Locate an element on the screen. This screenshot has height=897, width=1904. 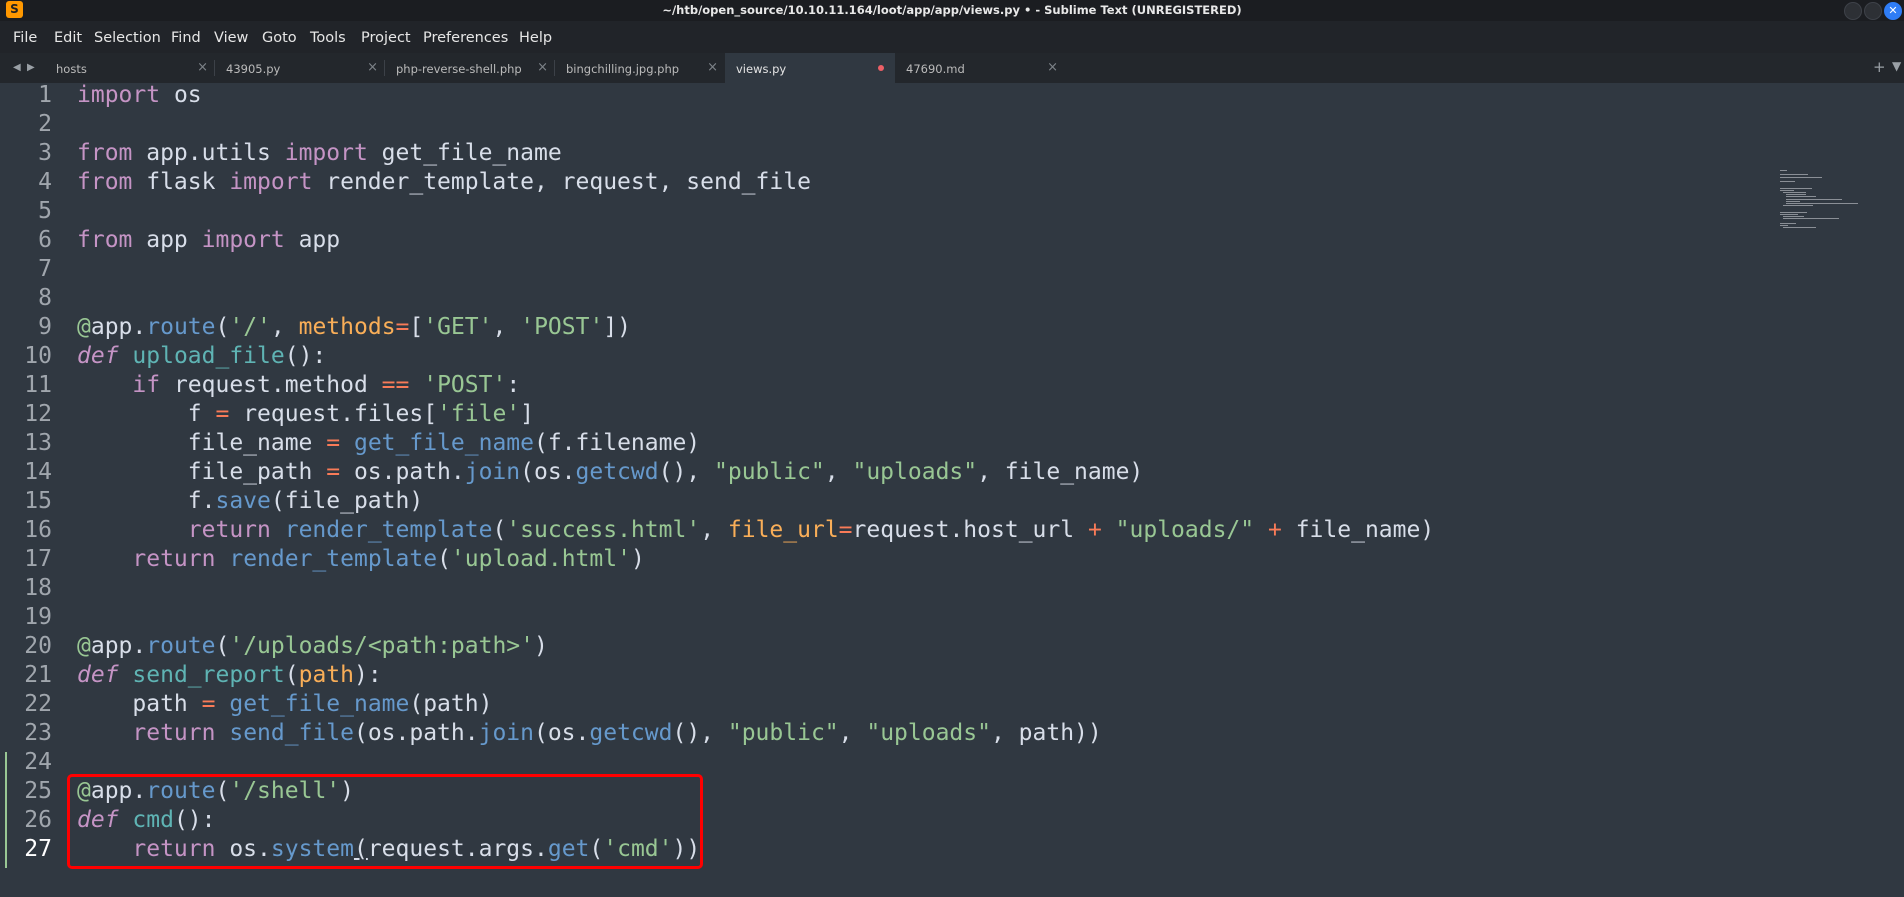
code-line: file_name = get_file_name(f.filename) is located at coordinates (388, 443).